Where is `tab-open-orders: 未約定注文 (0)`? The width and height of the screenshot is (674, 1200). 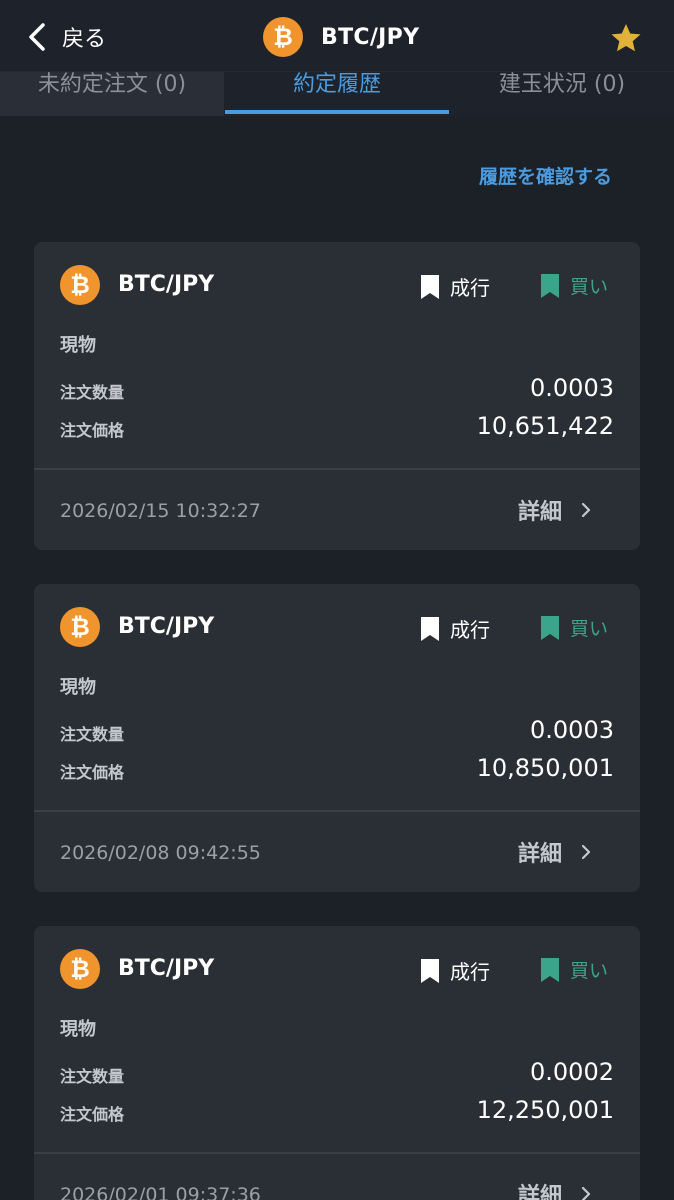 tab-open-orders: 未約定注文 (0) is located at coordinates (112, 94).